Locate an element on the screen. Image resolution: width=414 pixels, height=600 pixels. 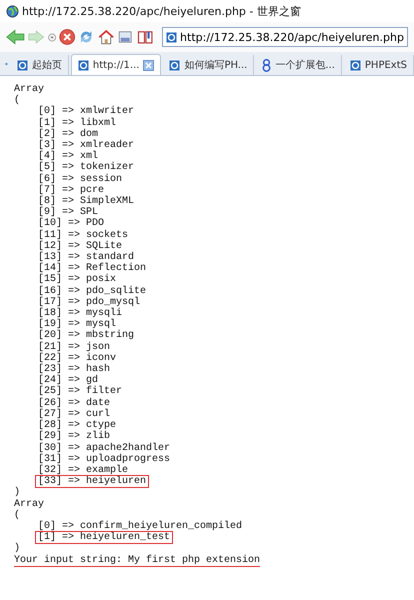
array-entry: [20] => mbstring is located at coordinates (86, 336).